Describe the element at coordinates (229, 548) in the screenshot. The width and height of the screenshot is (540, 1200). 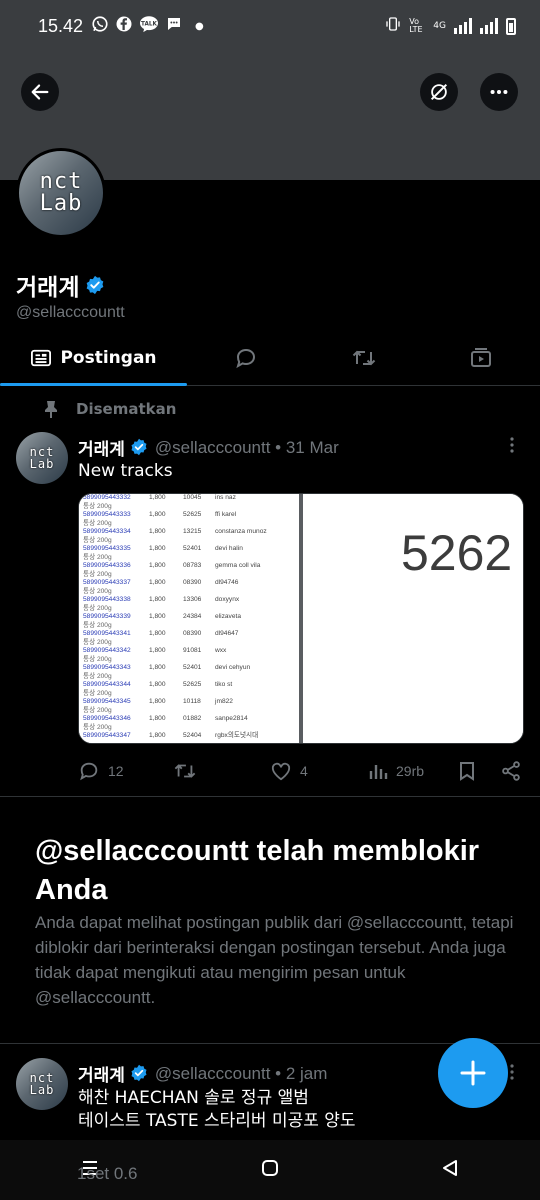
I see `tracking-user: devi halin` at that location.